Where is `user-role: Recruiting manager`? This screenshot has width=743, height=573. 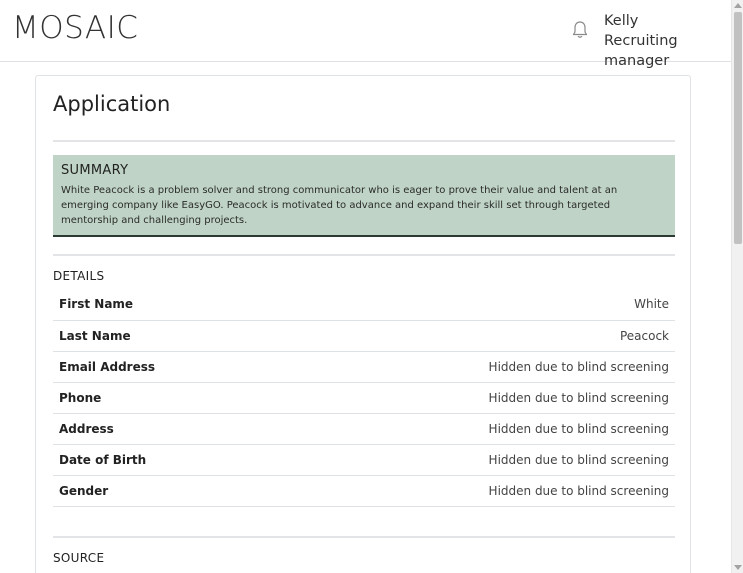
user-role: Recruiting manager is located at coordinates (641, 51).